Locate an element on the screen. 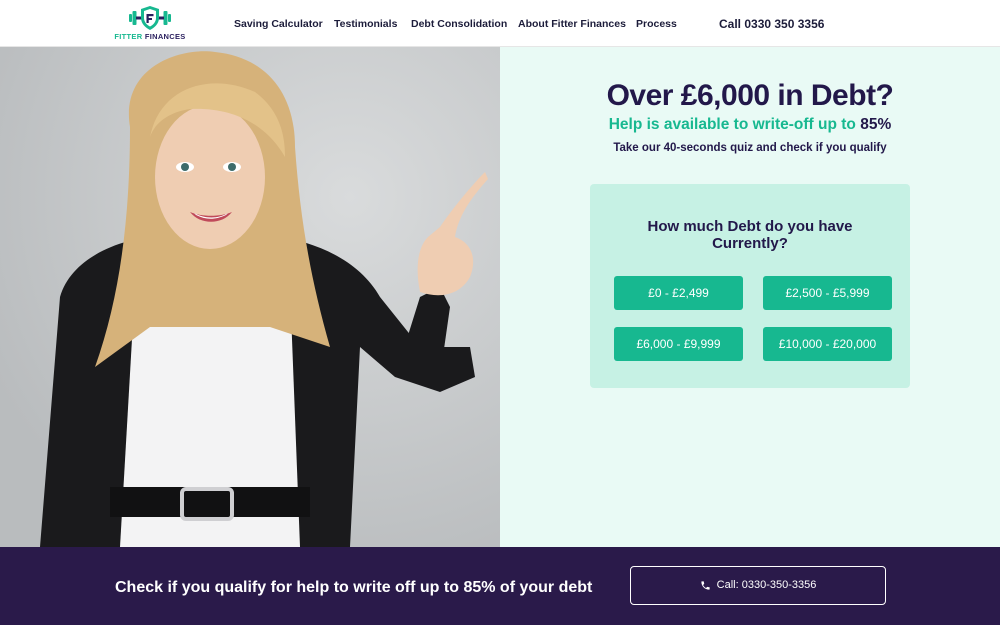 The width and height of the screenshot is (1000, 625). logo-text: FITTER FINANCES is located at coordinates (150, 36).